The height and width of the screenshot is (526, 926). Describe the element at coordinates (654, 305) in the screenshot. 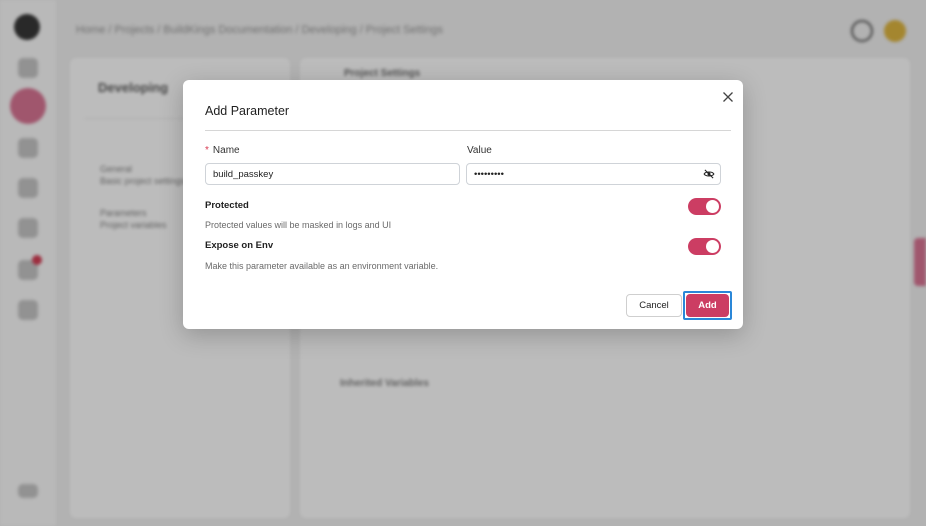

I see `cancel-button: Cancel` at that location.